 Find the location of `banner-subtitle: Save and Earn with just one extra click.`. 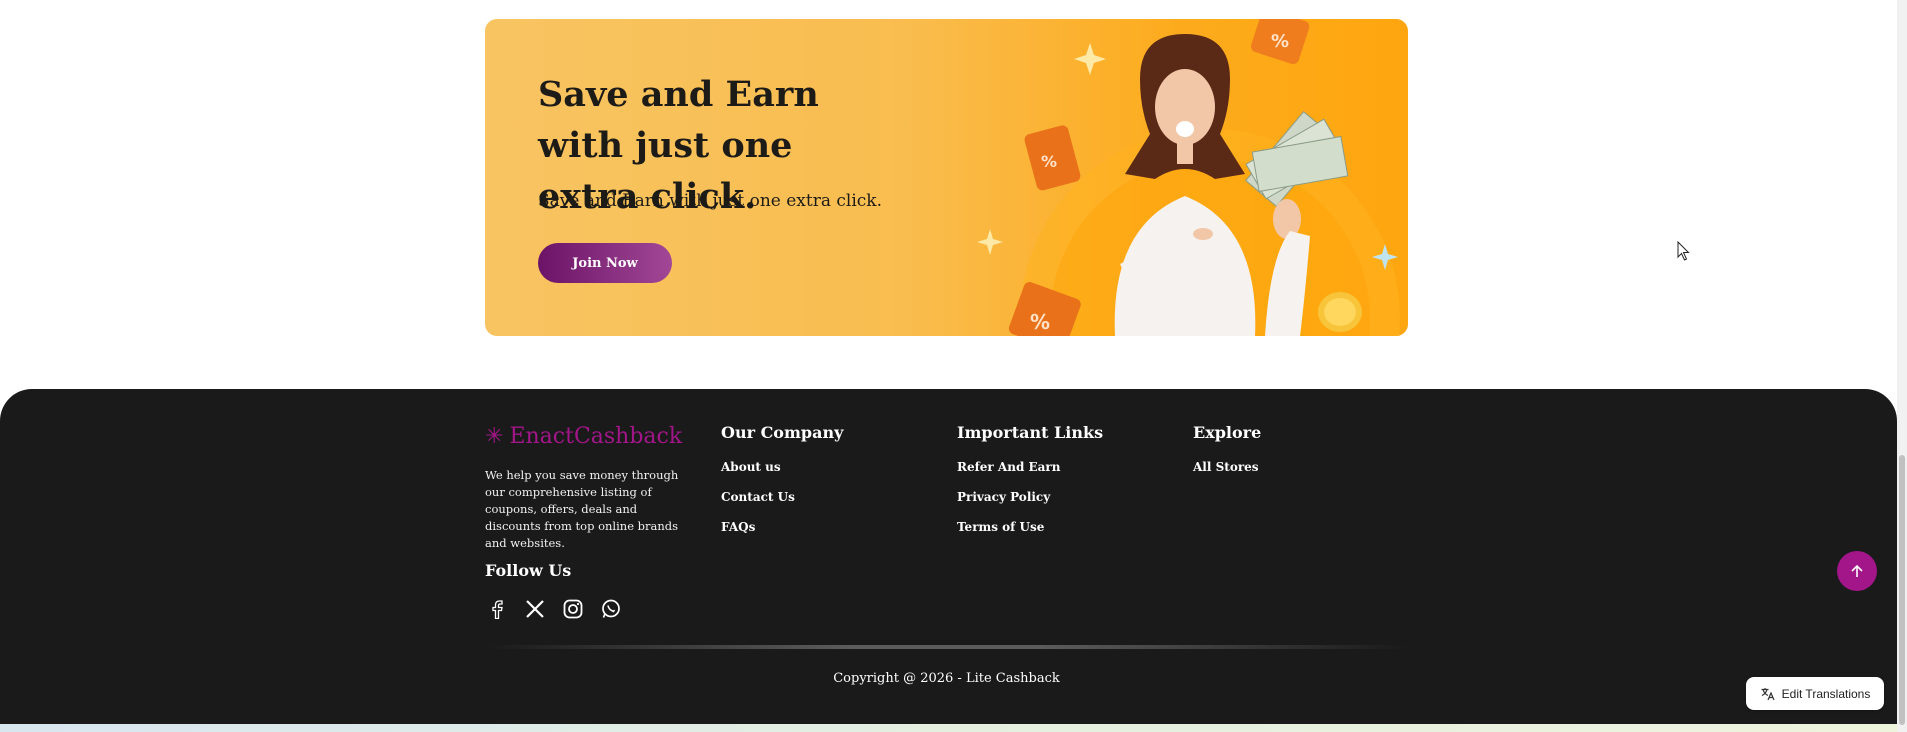

banner-subtitle: Save and Earn with just one extra click. is located at coordinates (710, 201).